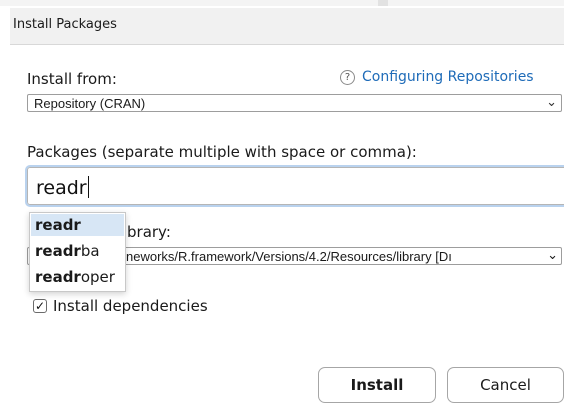  Describe the element at coordinates (448, 77) in the screenshot. I see `configuring-repositories-label: Configuring Repositories` at that location.